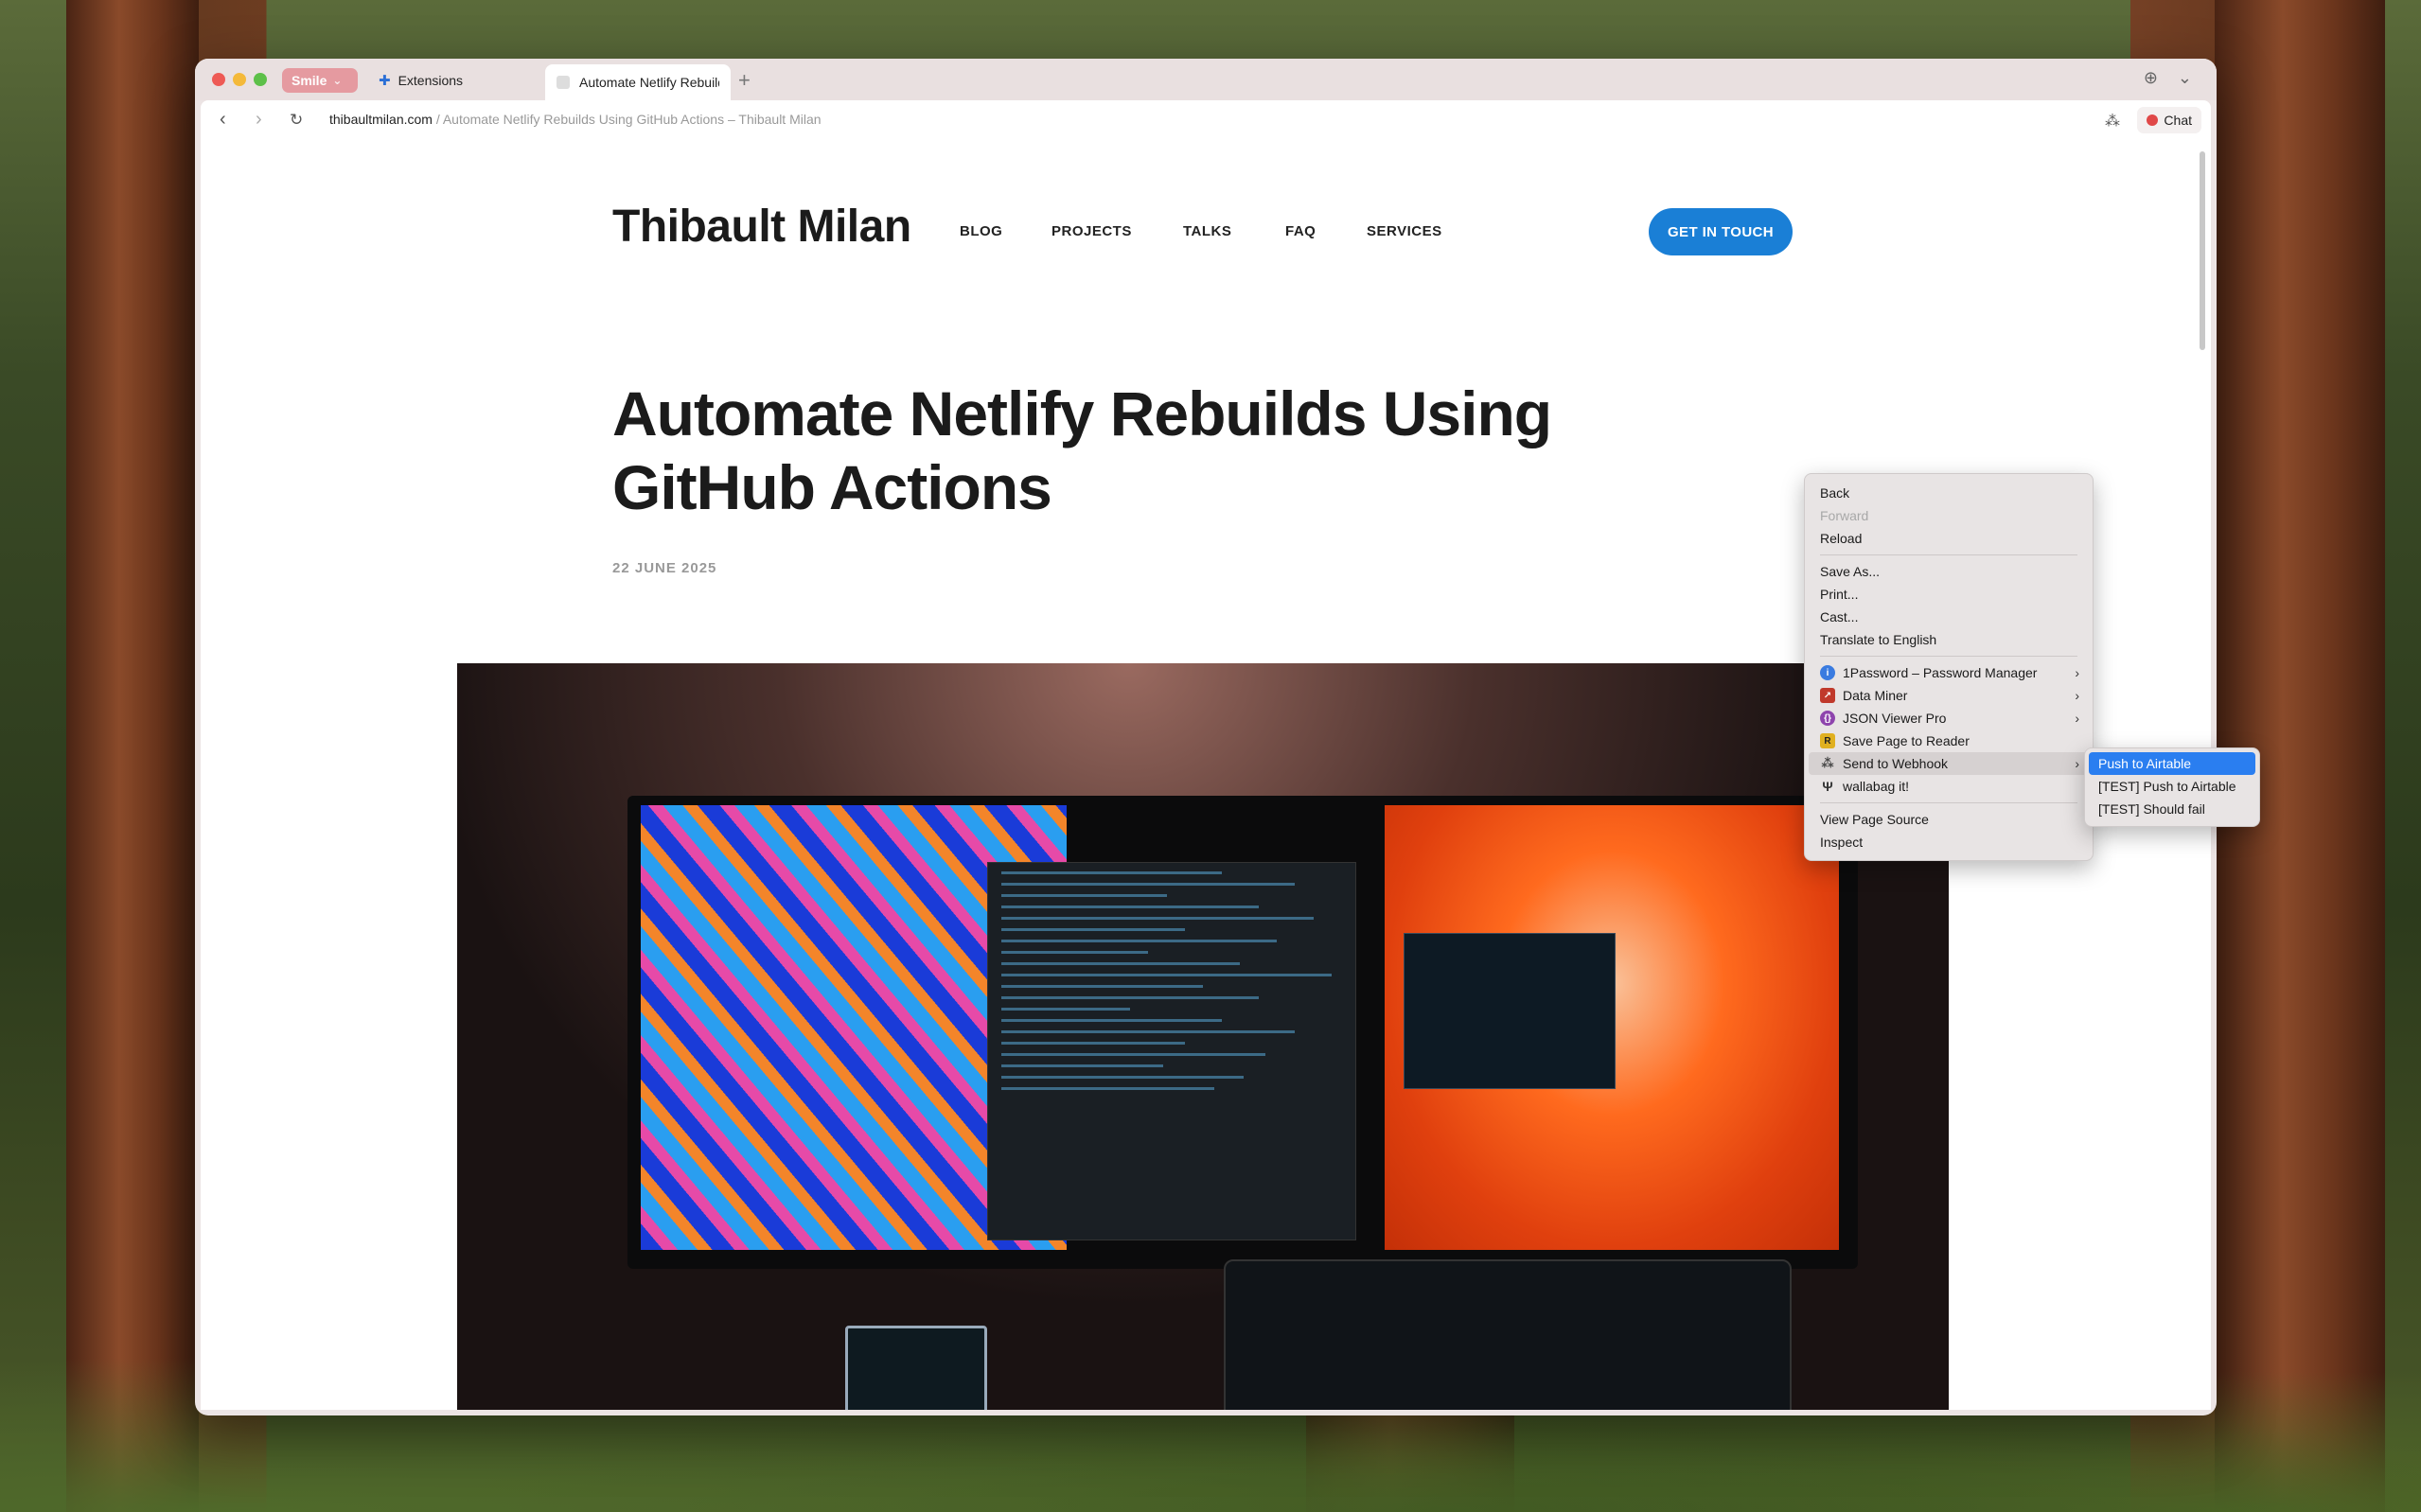  What do you see at coordinates (744, 80) in the screenshot?
I see `new-tab-button: +` at bounding box center [744, 80].